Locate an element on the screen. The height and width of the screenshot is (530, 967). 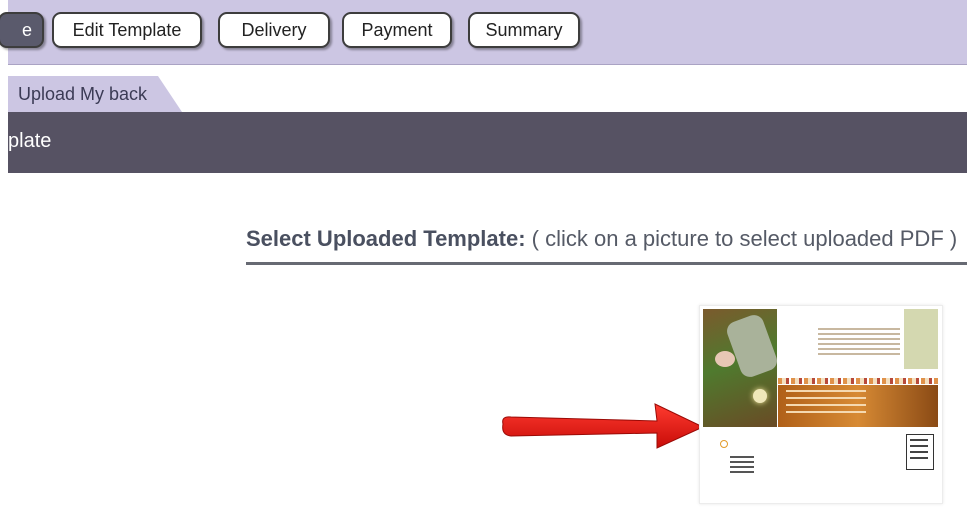
delivery-button: Delivery is located at coordinates (274, 30).